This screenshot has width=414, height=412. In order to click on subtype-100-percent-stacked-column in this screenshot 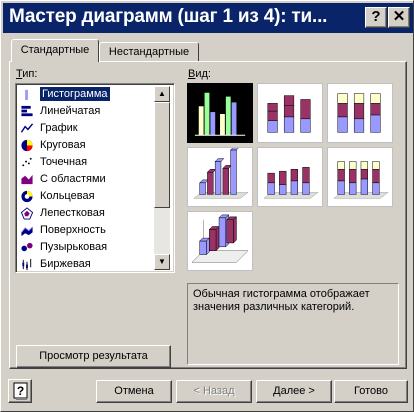, I will do `click(360, 113)`.